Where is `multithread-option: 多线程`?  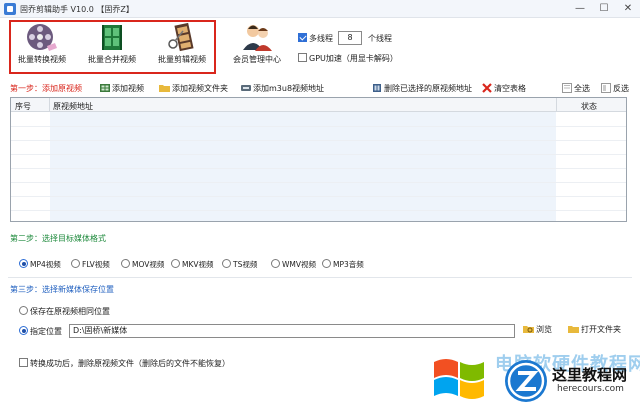 multithread-option: 多线程 is located at coordinates (315, 38).